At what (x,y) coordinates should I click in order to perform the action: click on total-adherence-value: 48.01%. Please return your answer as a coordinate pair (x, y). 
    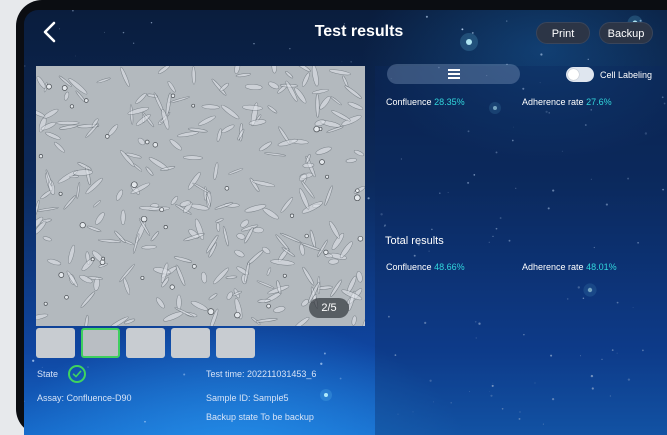
    Looking at the image, I should click on (601, 267).